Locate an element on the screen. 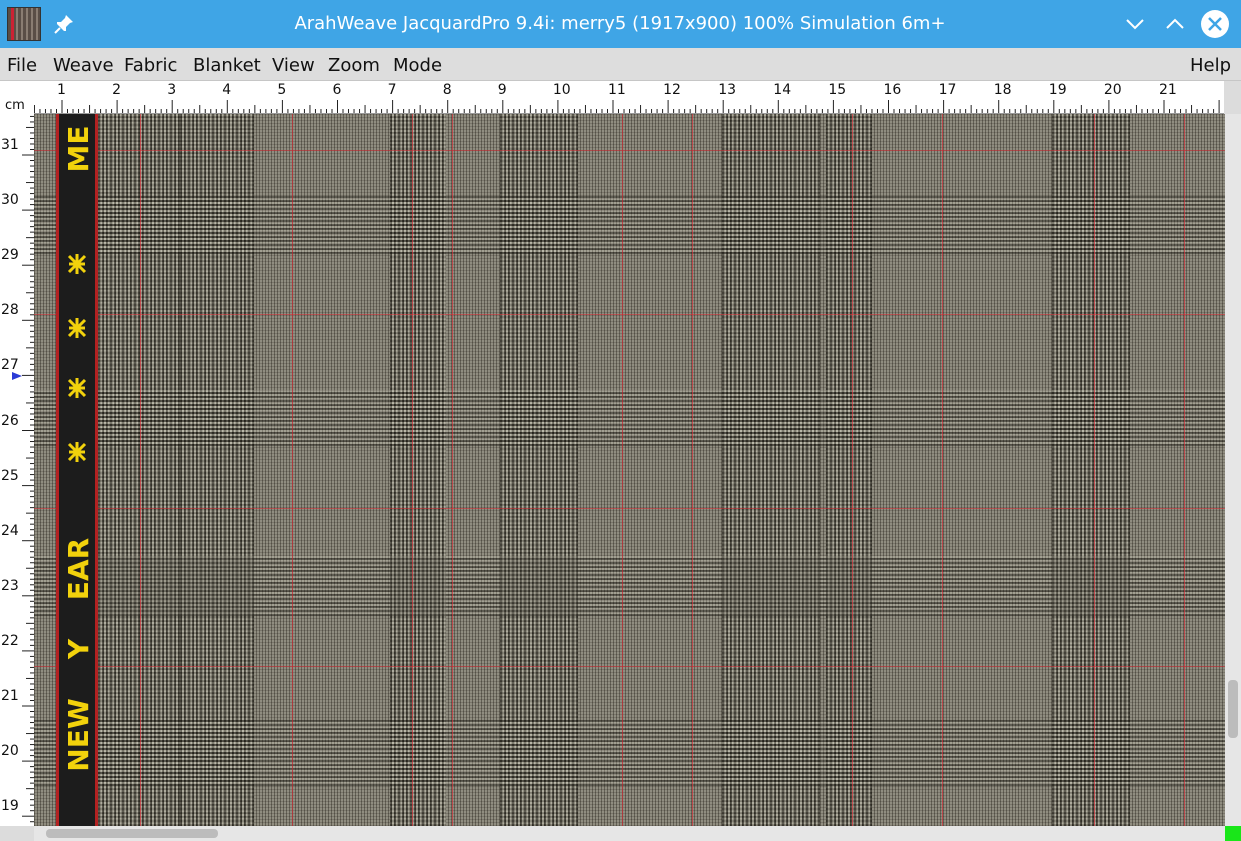 The image size is (1241, 841). selvedge-text-year: Y is located at coordinates (78, 649).